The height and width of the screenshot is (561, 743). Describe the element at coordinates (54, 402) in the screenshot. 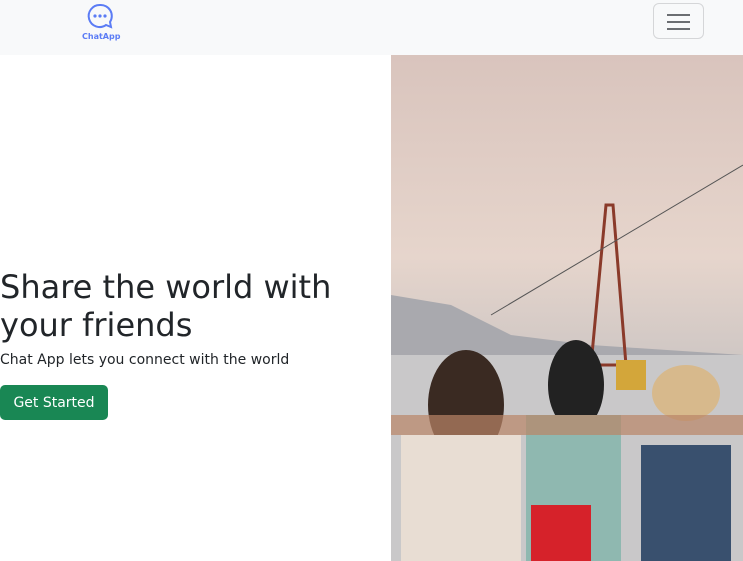

I see `get-started-button: Get Started` at that location.